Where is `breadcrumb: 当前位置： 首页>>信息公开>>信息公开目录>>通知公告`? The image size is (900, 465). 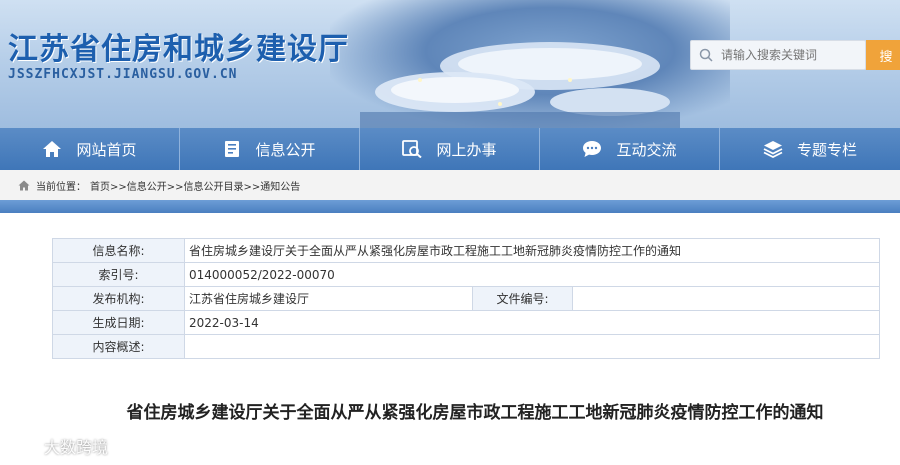 breadcrumb: 当前位置： 首页>>信息公开>>信息公开目录>>通知公告 is located at coordinates (450, 185).